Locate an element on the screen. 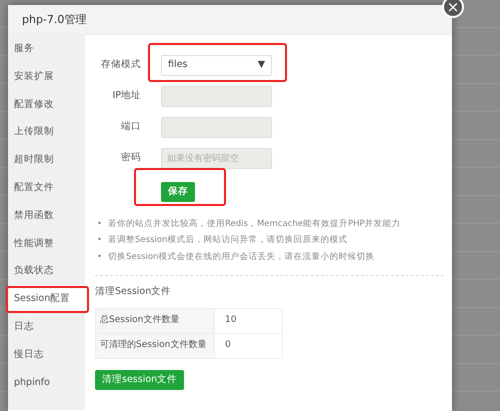 This screenshot has width=500, height=411. sidebar-item: 服务 is located at coordinates (46, 49).